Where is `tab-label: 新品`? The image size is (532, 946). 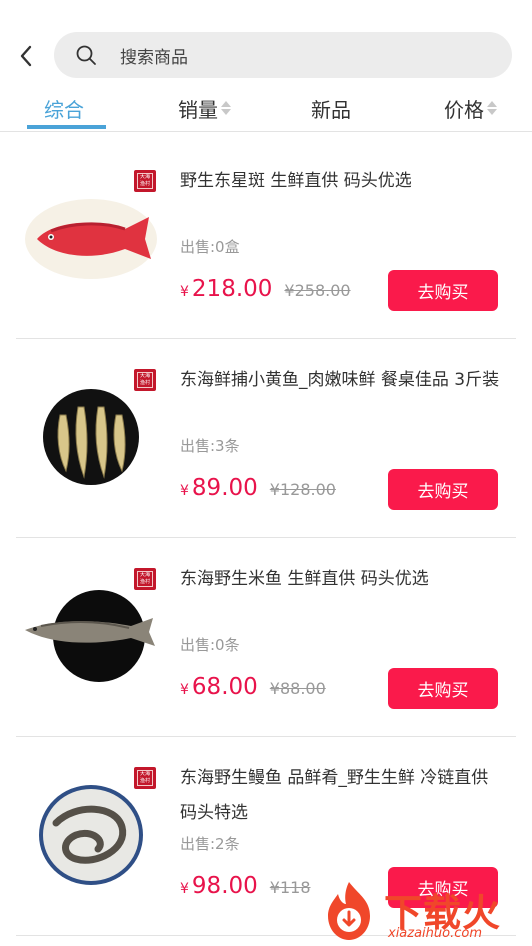 tab-label: 新品 is located at coordinates (331, 109).